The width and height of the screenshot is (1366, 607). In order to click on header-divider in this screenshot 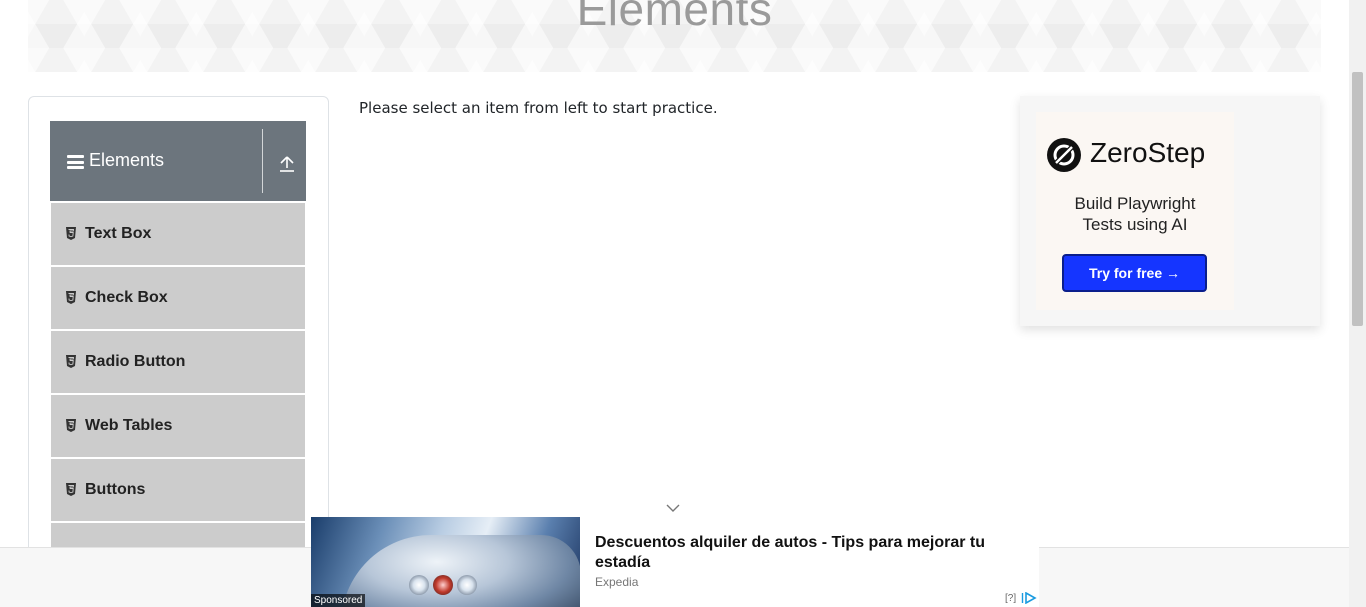, I will do `click(262, 161)`.